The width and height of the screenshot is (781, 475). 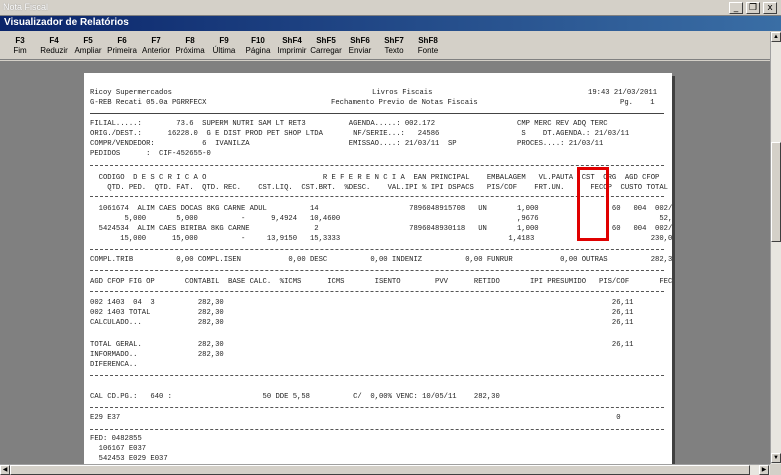 What do you see at coordinates (394, 40) in the screenshot?
I see `toolbar-key: ShF7` at bounding box center [394, 40].